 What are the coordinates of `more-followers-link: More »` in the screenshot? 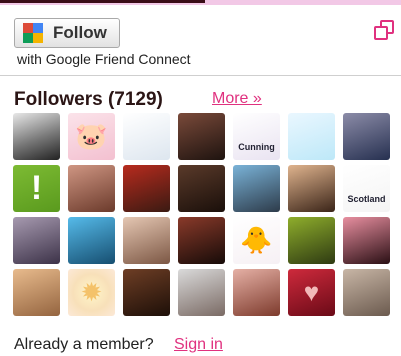 It's located at (237, 99).